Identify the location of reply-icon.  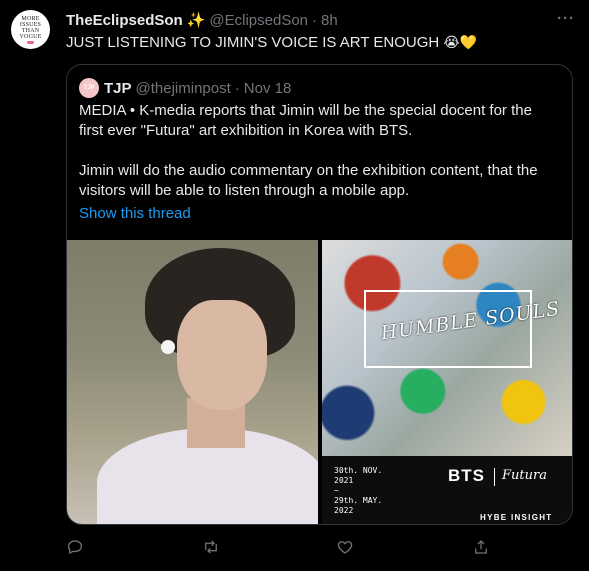
(75, 547).